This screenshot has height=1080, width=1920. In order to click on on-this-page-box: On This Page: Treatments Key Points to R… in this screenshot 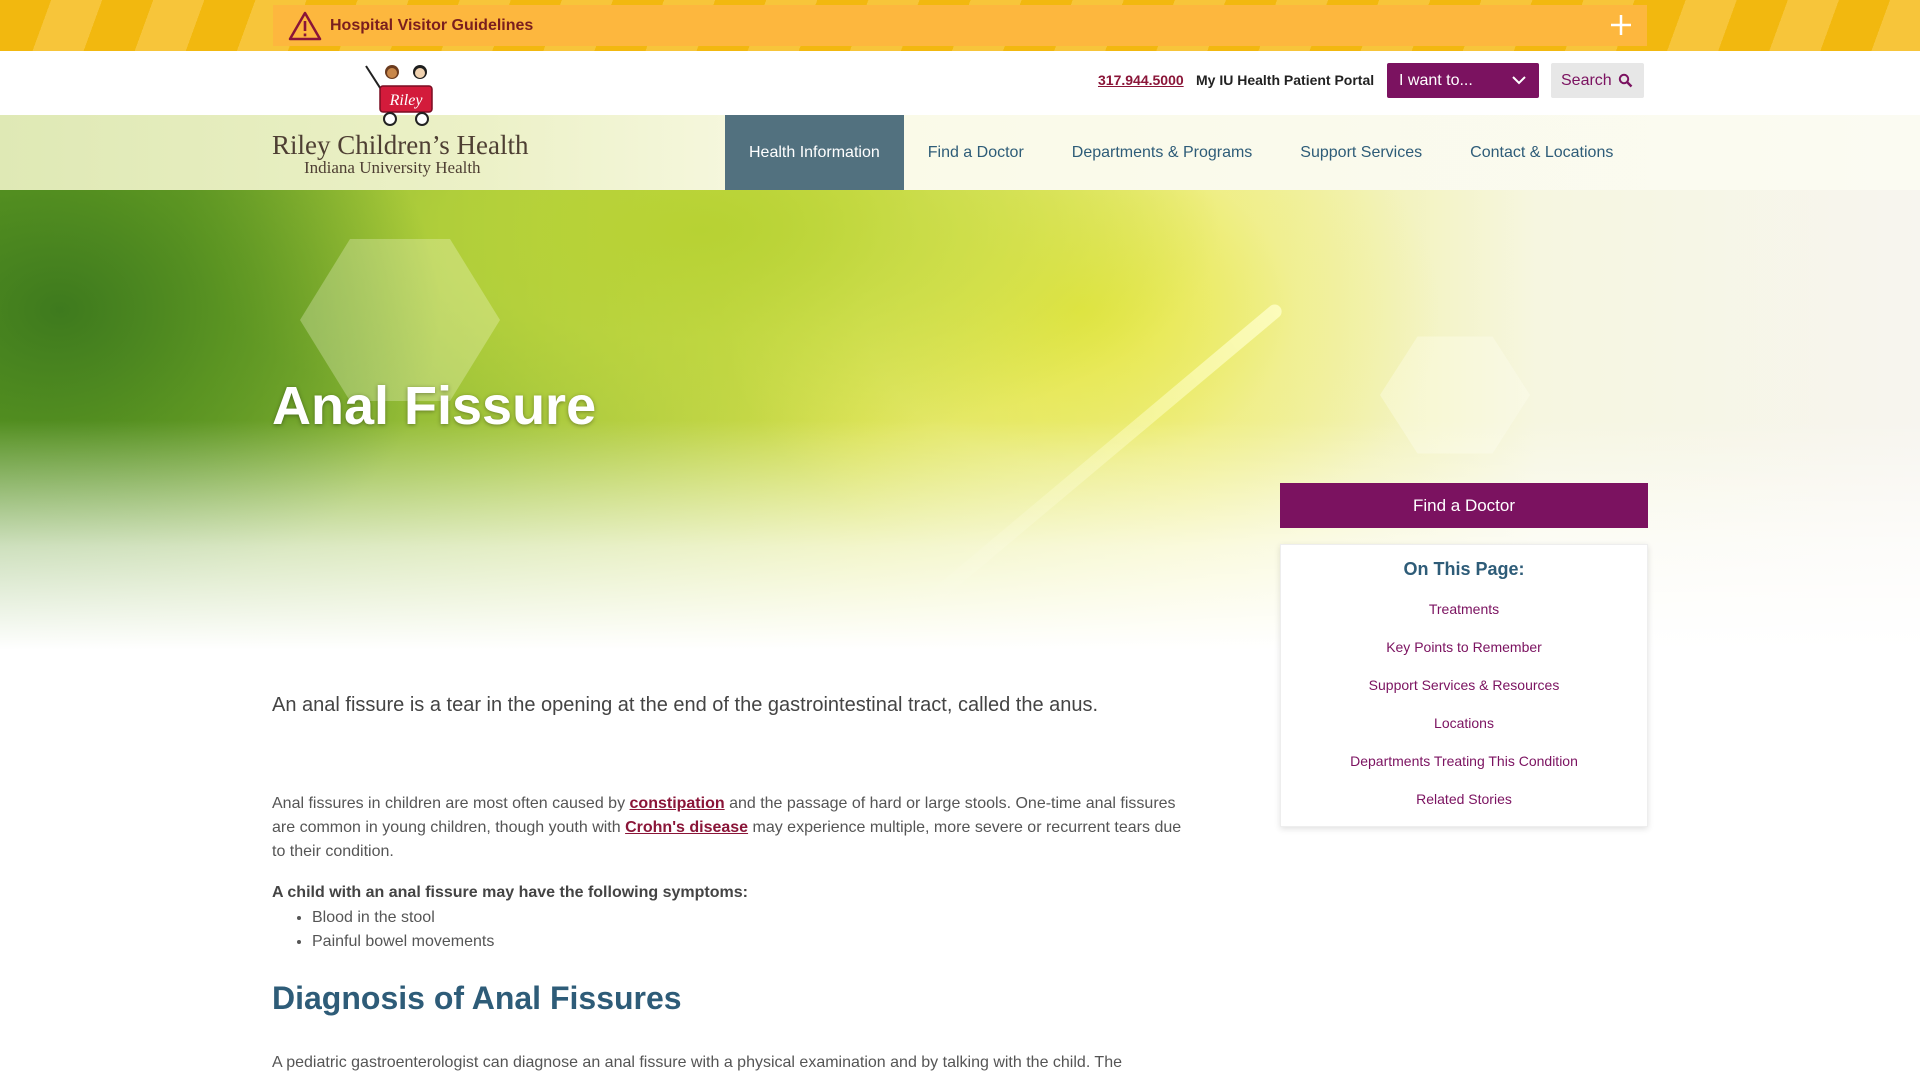, I will do `click(1464, 685)`.